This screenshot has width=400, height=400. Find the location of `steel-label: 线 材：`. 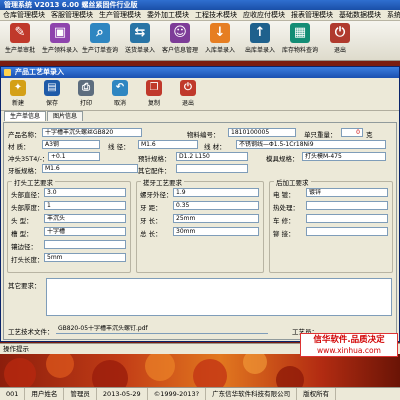

steel-label: 线 材： is located at coordinates (215, 147).